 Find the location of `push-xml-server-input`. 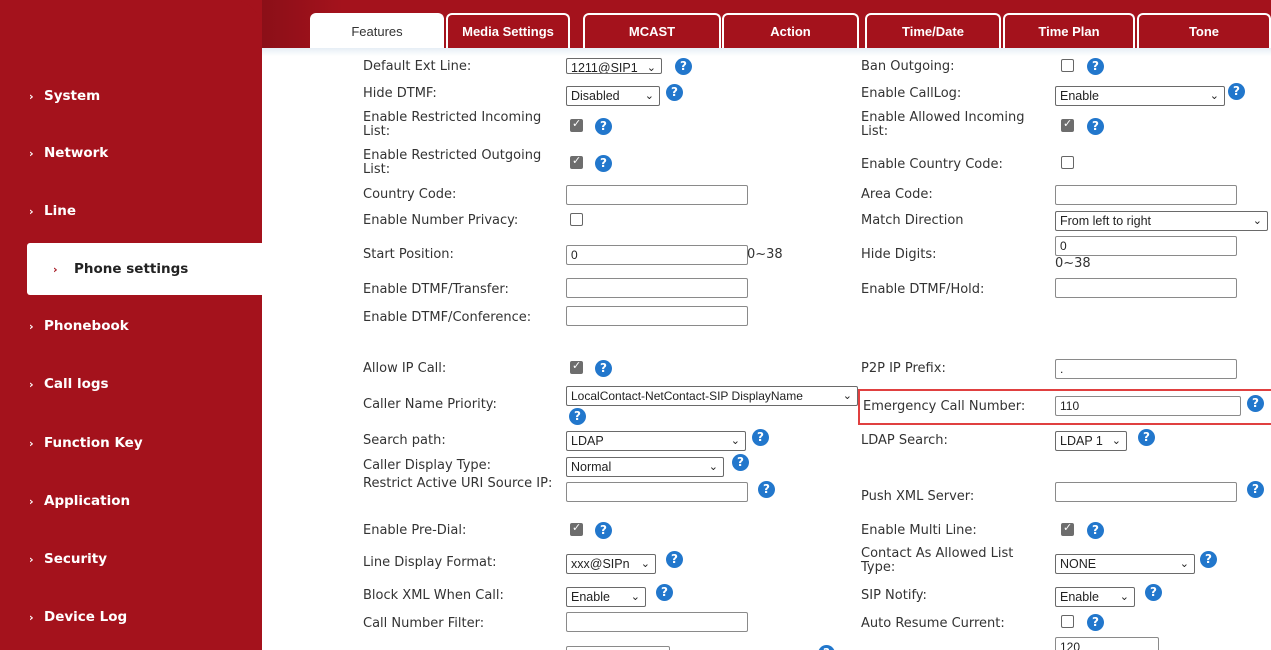

push-xml-server-input is located at coordinates (1146, 492).